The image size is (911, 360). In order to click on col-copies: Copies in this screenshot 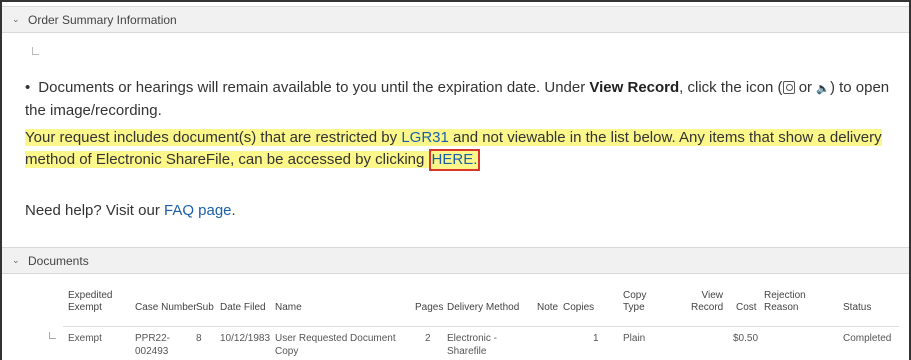, I will do `click(578, 308)`.